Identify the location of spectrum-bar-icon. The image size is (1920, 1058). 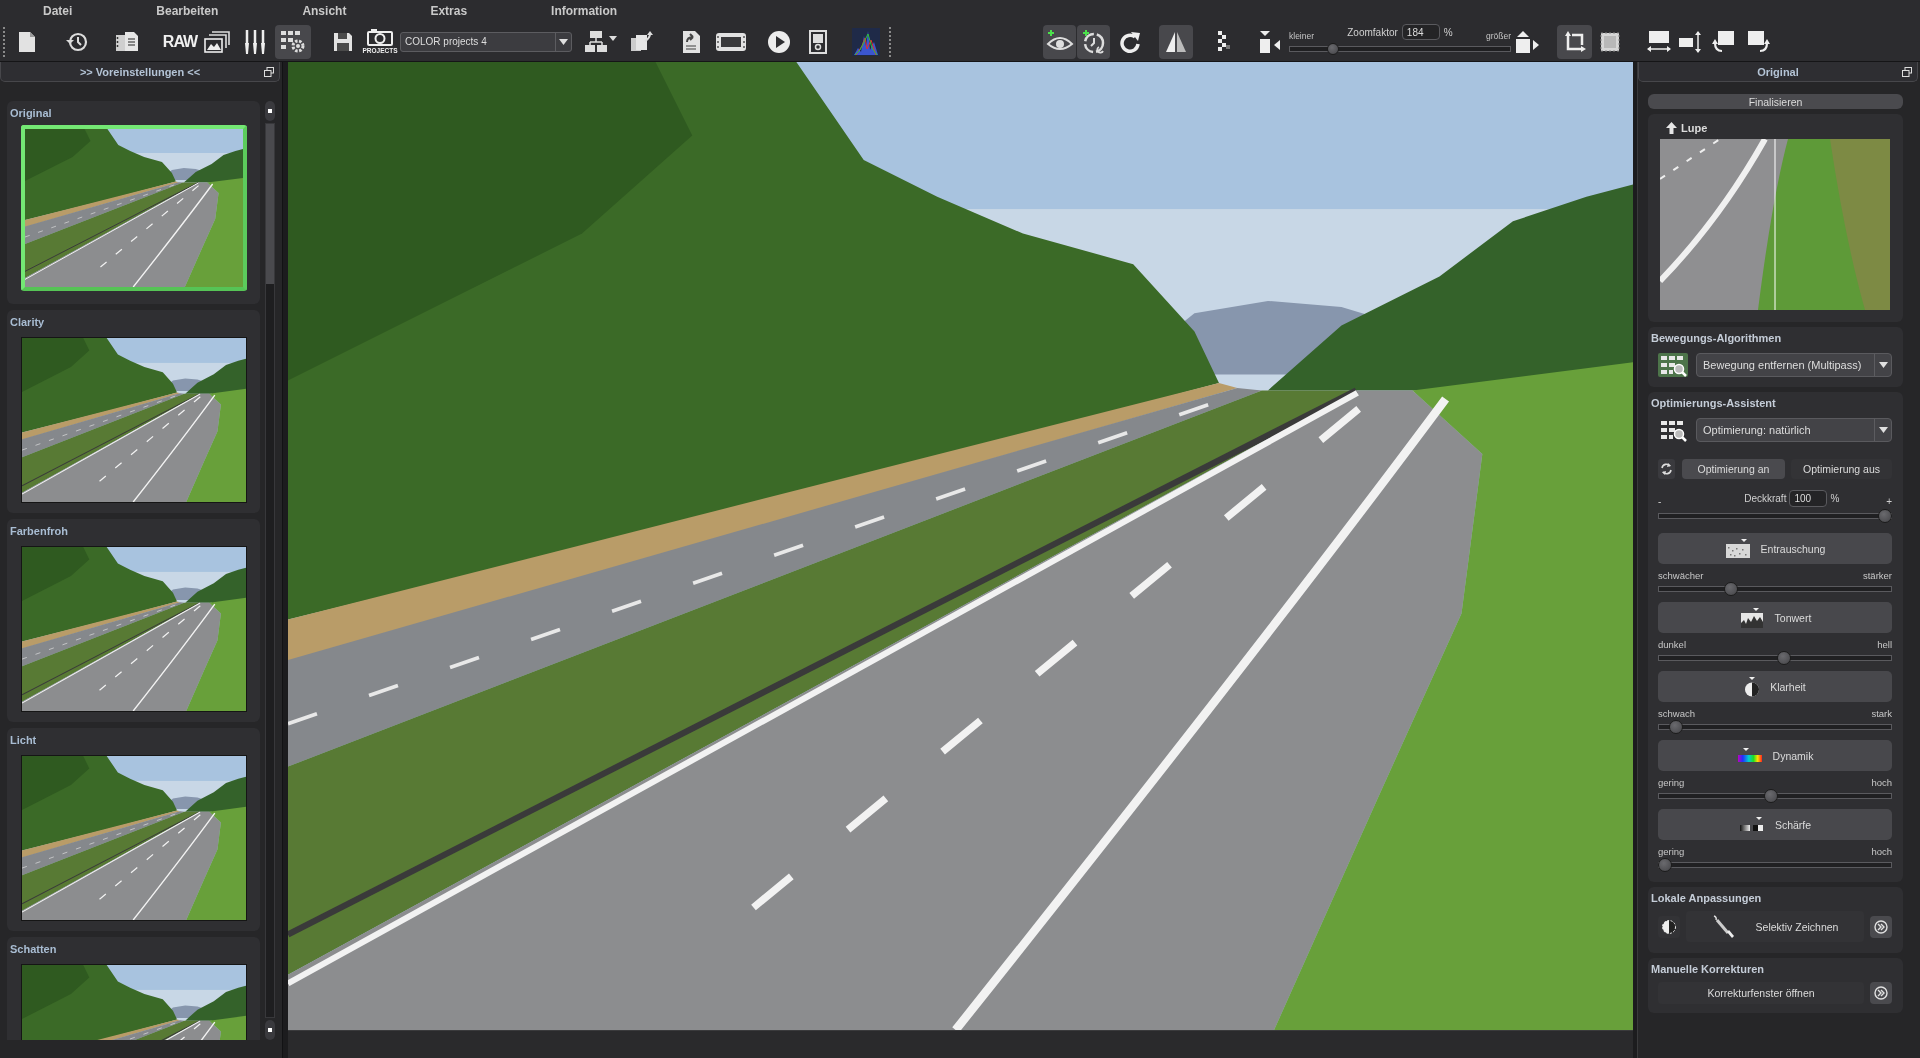
(1749, 755).